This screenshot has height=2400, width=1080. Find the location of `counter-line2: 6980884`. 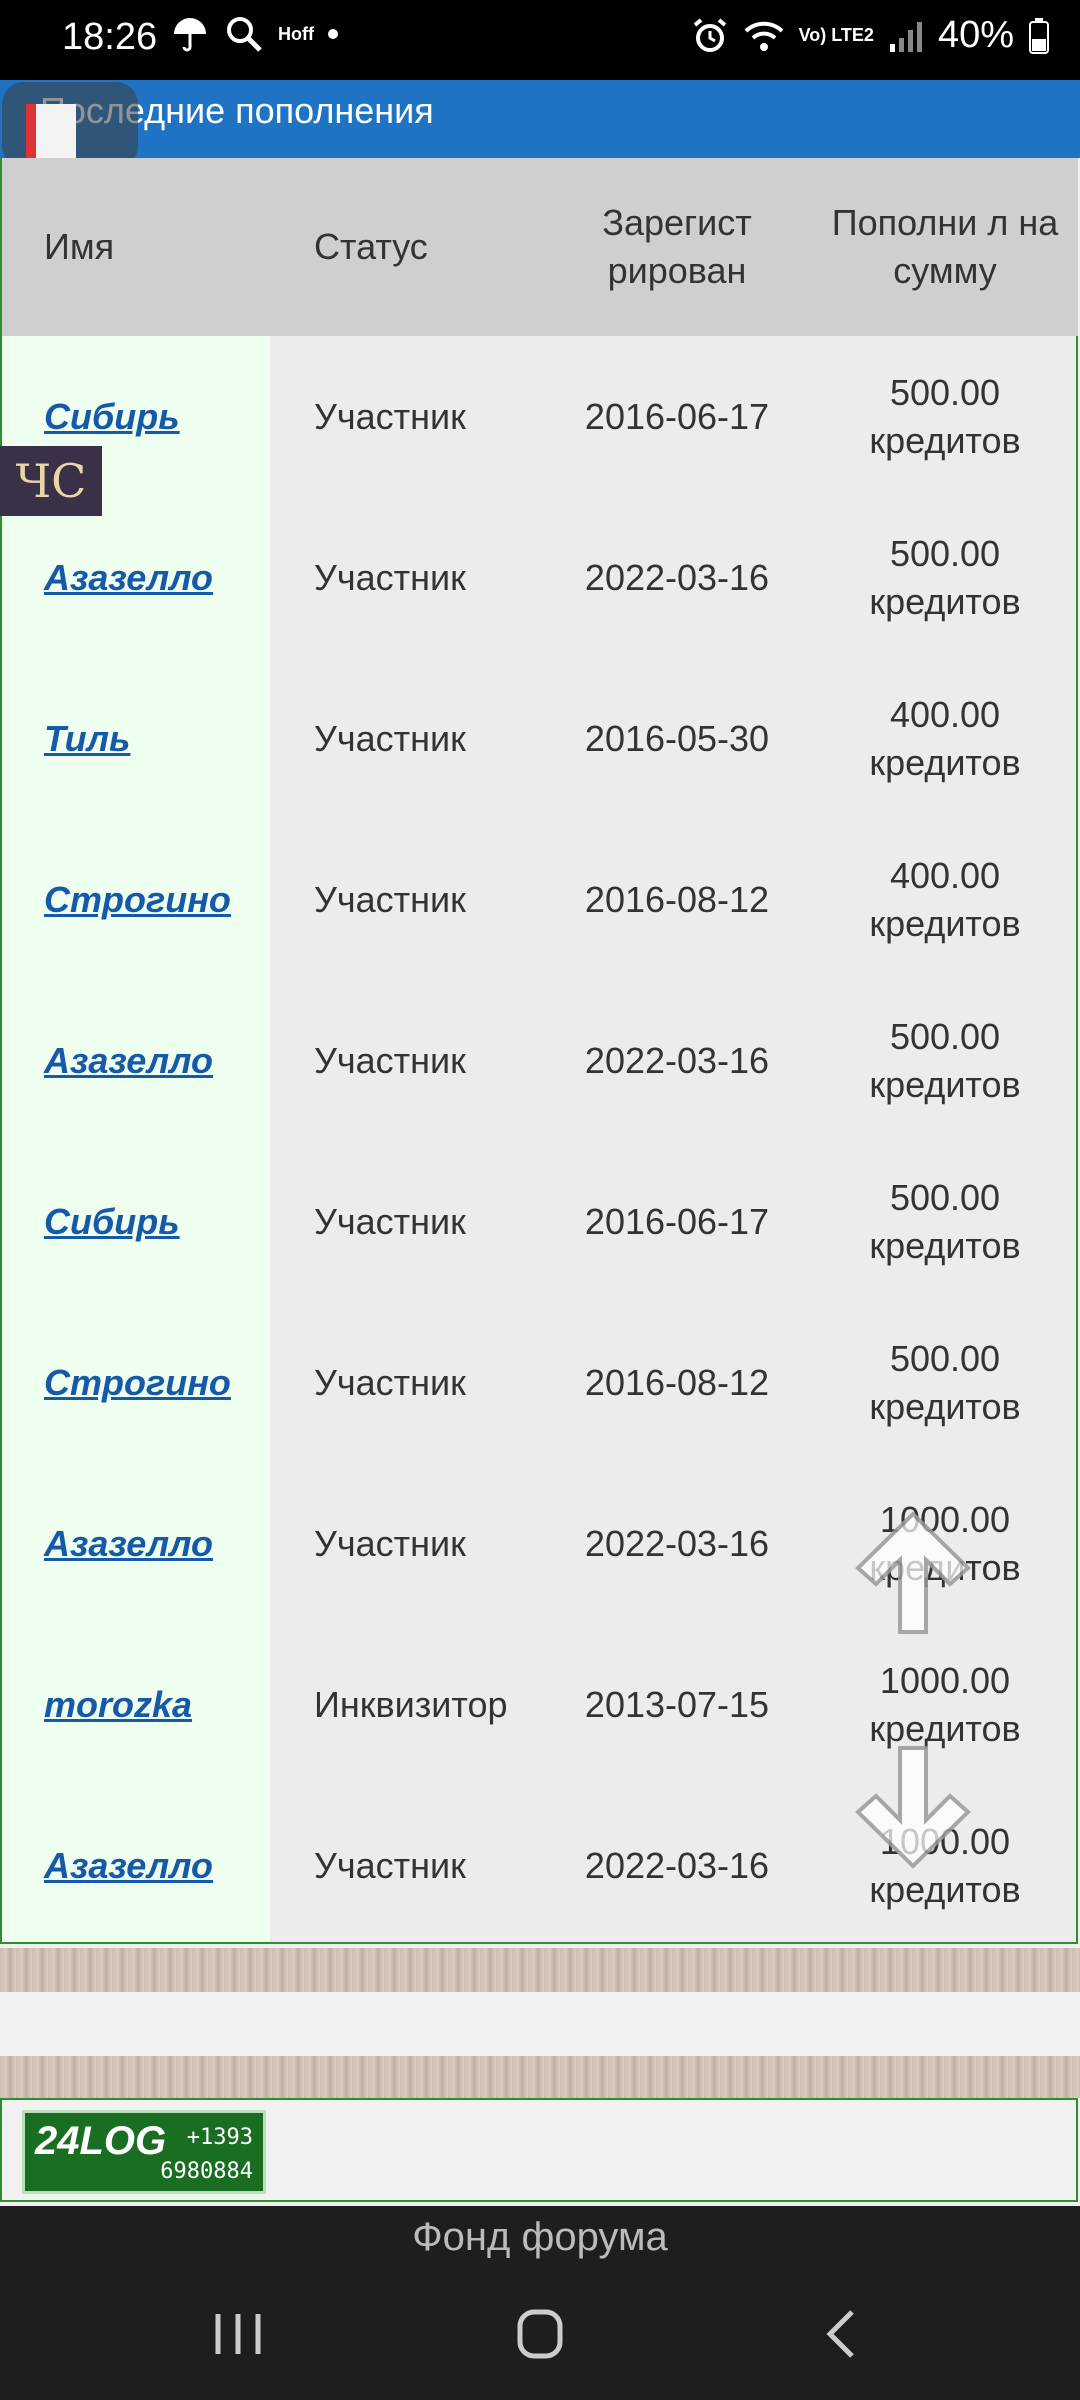

counter-line2: 6980884 is located at coordinates (206, 2171).